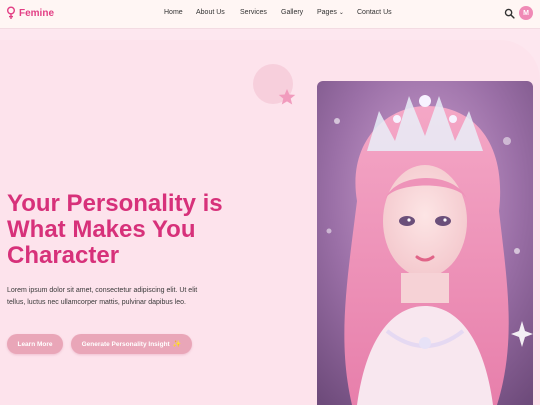 The image size is (540, 405). I want to click on generate-personality-insight-button: Generate Personality Insight ✨, so click(131, 344).